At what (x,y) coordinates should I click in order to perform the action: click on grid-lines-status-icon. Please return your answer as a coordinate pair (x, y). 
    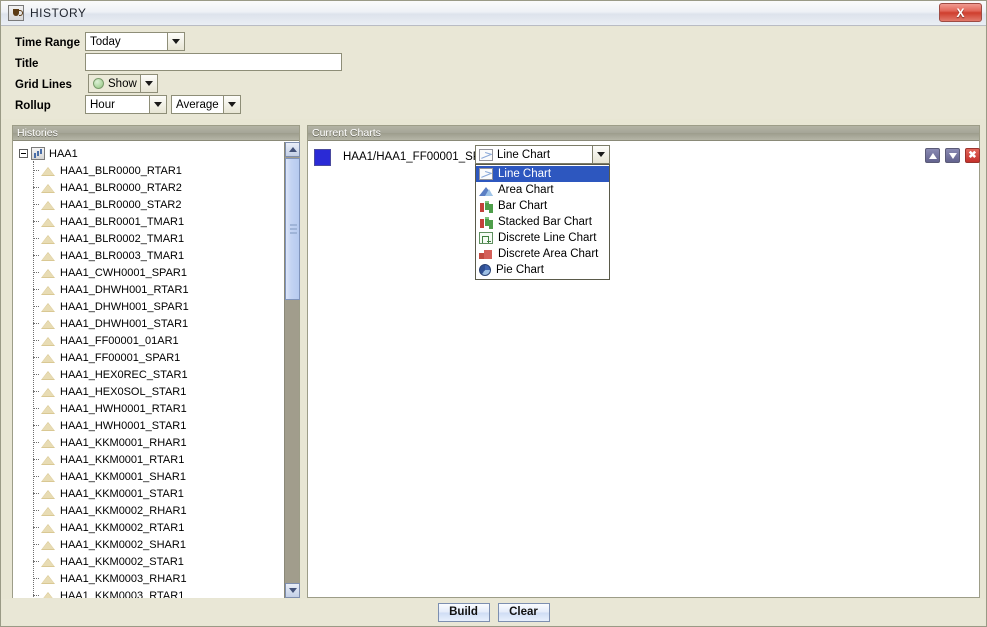
    Looking at the image, I should click on (98, 83).